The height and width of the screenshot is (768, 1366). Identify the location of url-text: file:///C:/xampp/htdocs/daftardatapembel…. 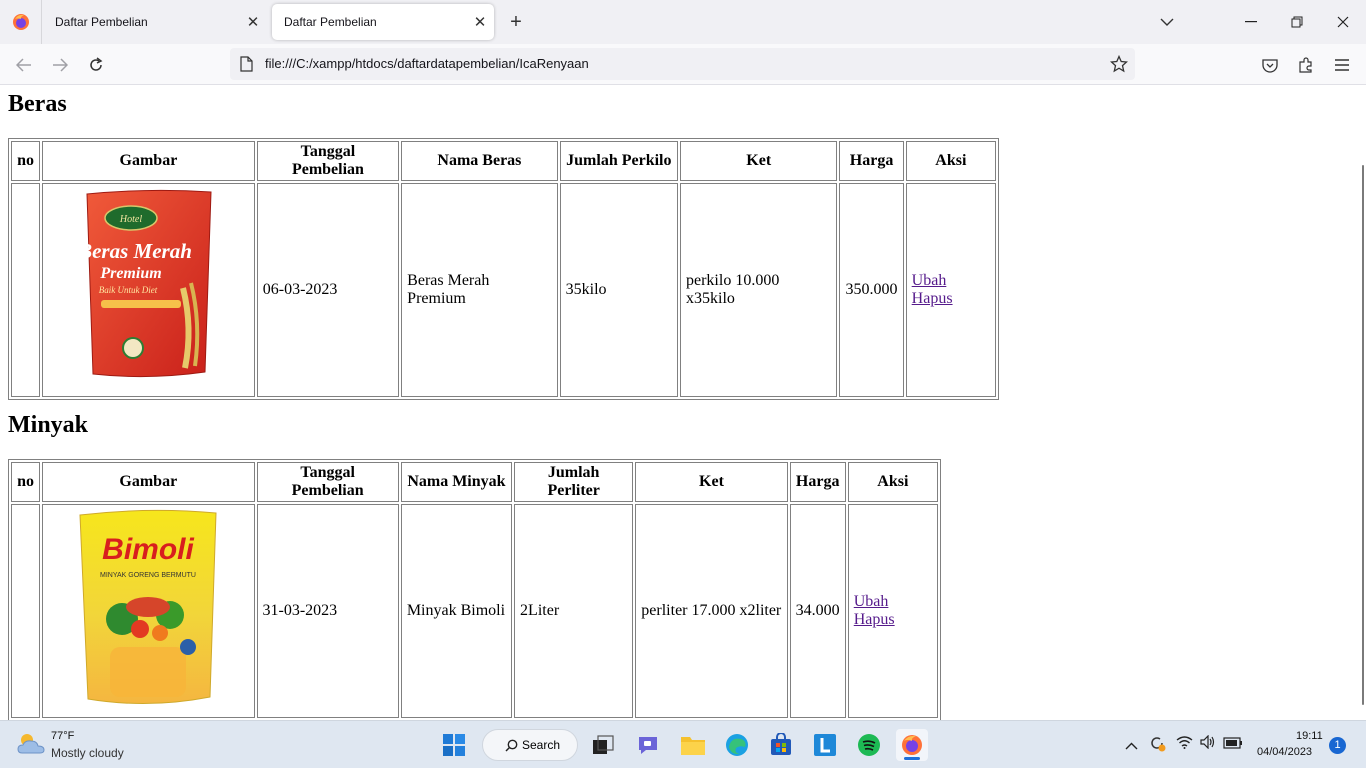
(427, 63).